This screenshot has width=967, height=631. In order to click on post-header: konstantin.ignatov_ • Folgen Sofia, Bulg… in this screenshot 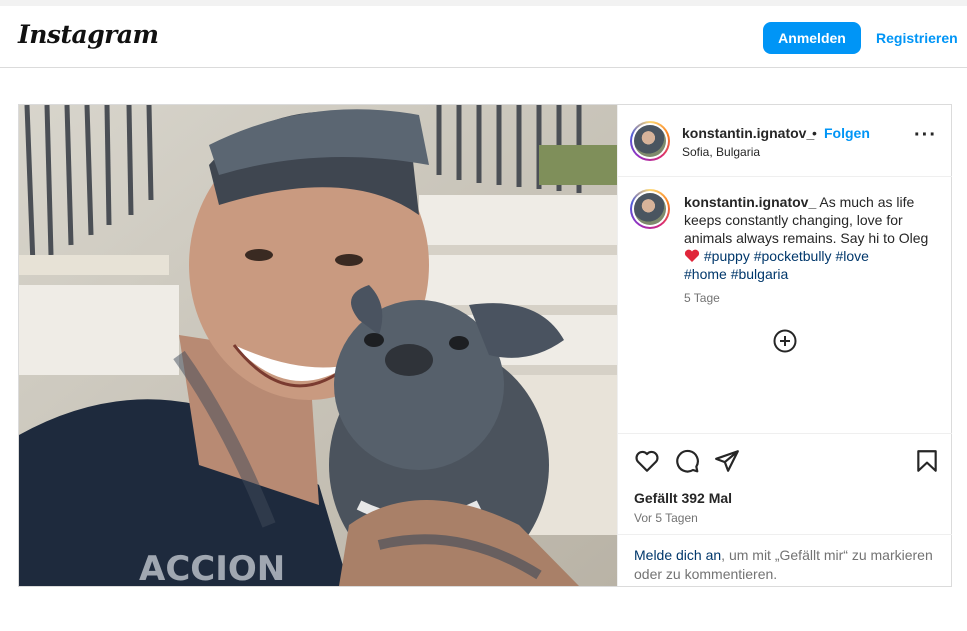, I will do `click(785, 141)`.